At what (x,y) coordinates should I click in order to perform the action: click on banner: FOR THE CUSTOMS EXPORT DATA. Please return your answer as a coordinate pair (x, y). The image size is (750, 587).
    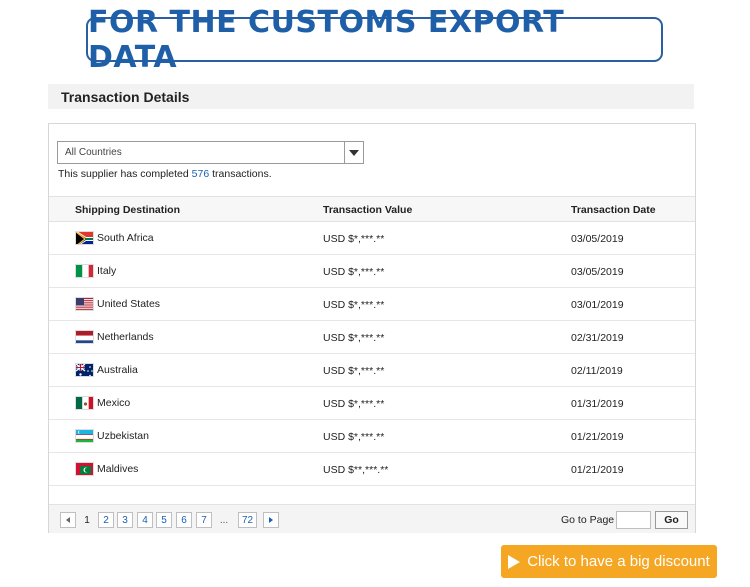
    Looking at the image, I should click on (374, 40).